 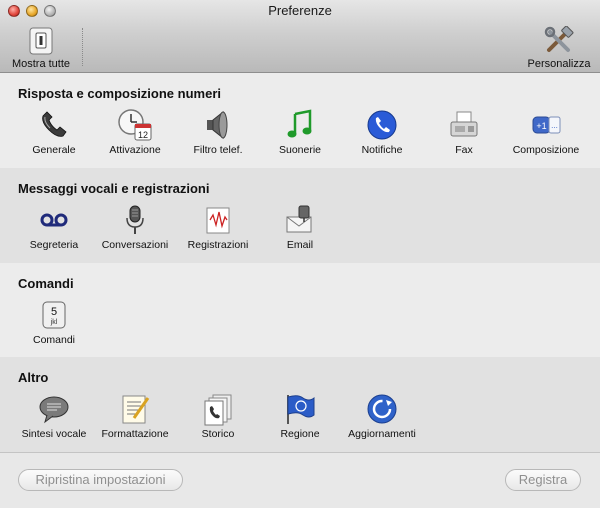 I want to click on notification-phone-icon, so click(x=382, y=125).